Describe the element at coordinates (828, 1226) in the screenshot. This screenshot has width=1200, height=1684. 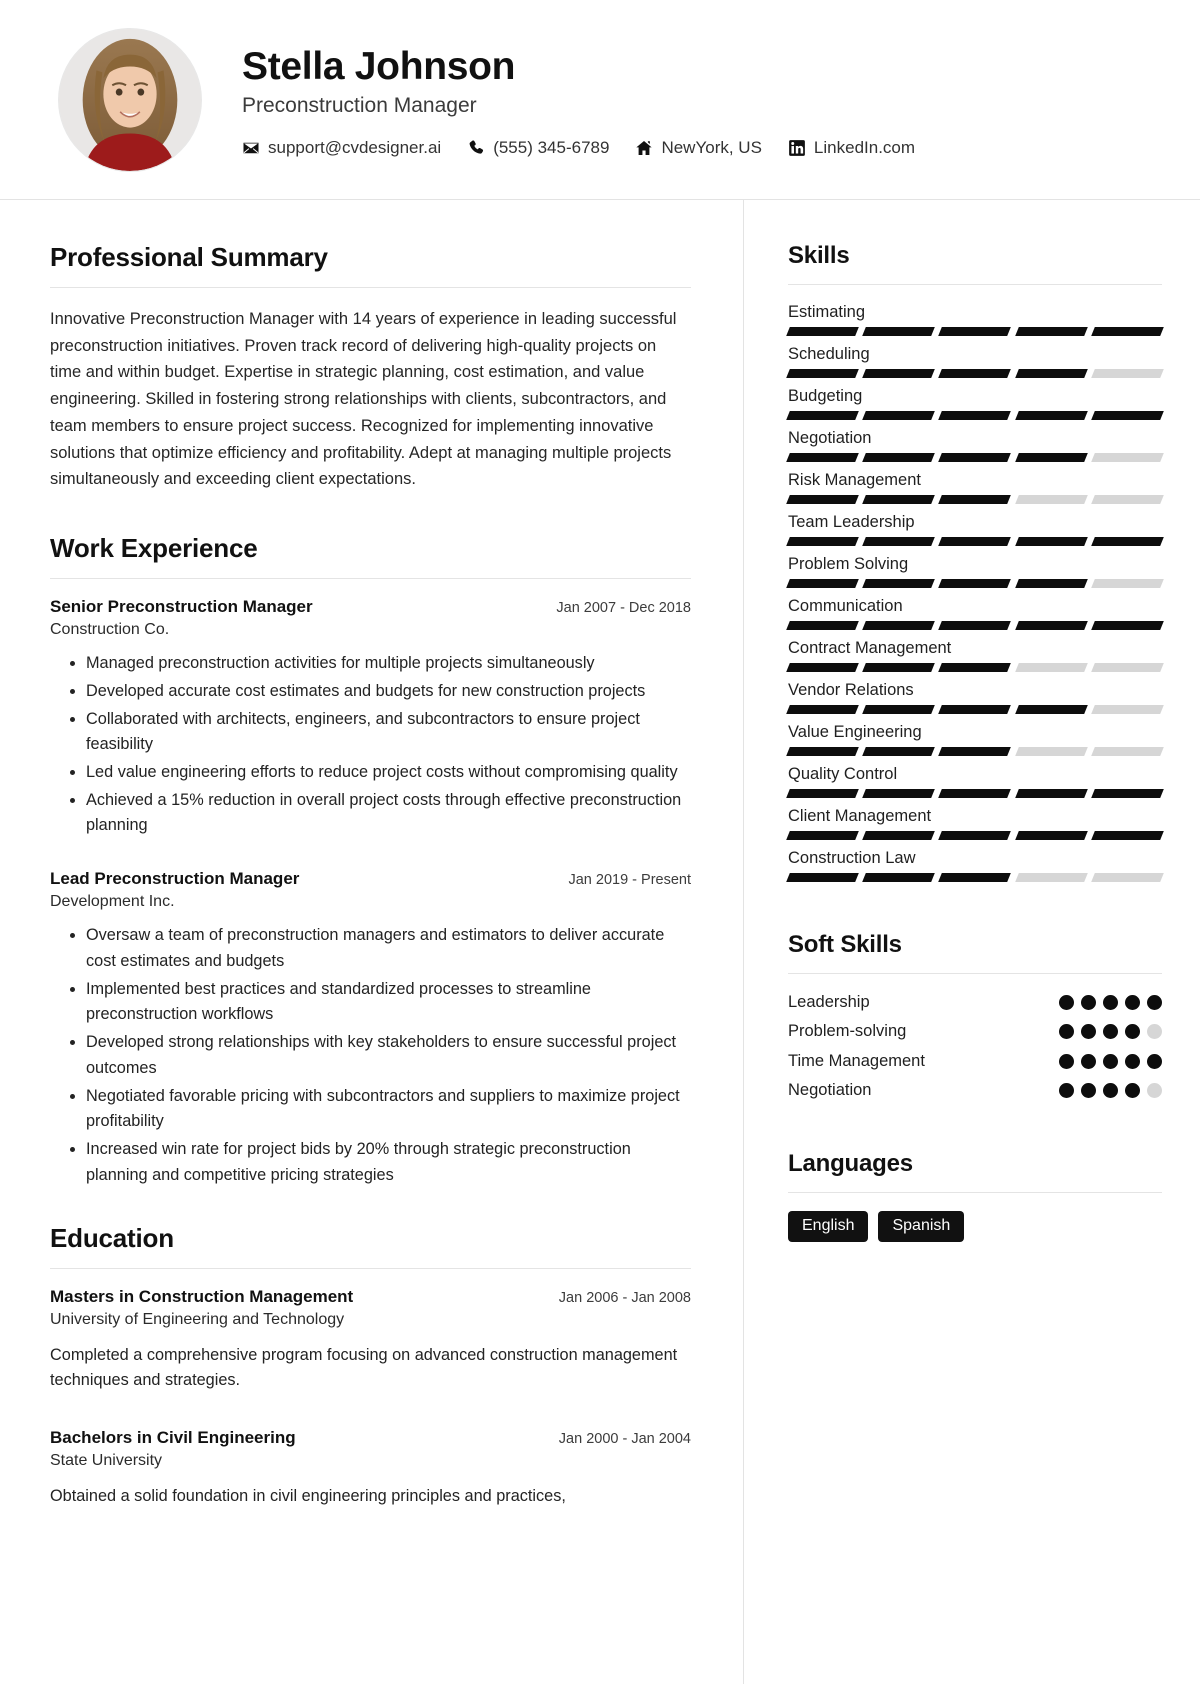
I see `language-chip: English` at that location.